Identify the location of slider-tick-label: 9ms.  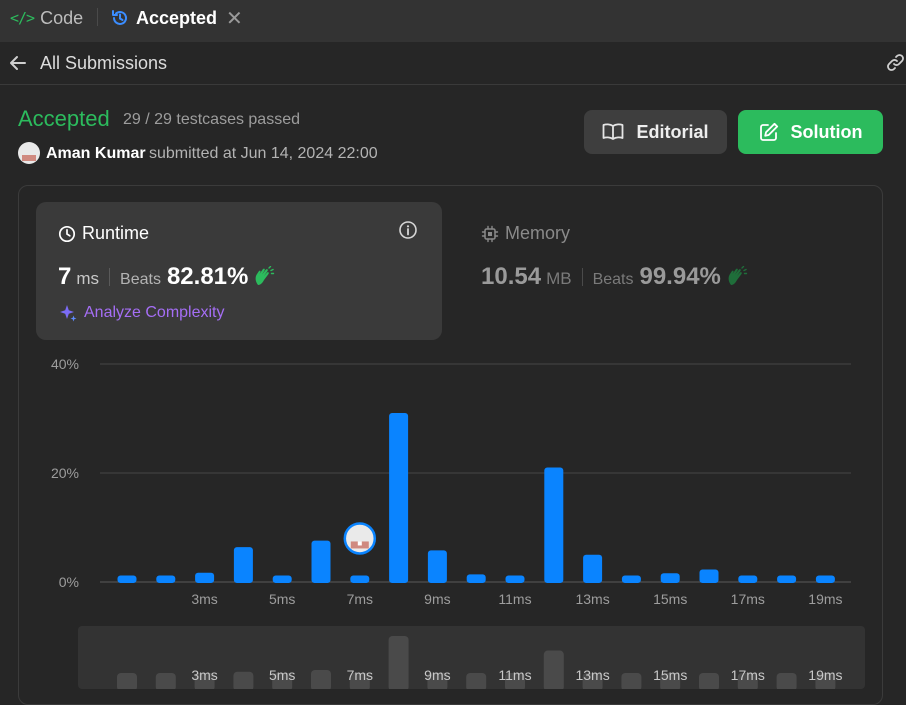
(437, 675).